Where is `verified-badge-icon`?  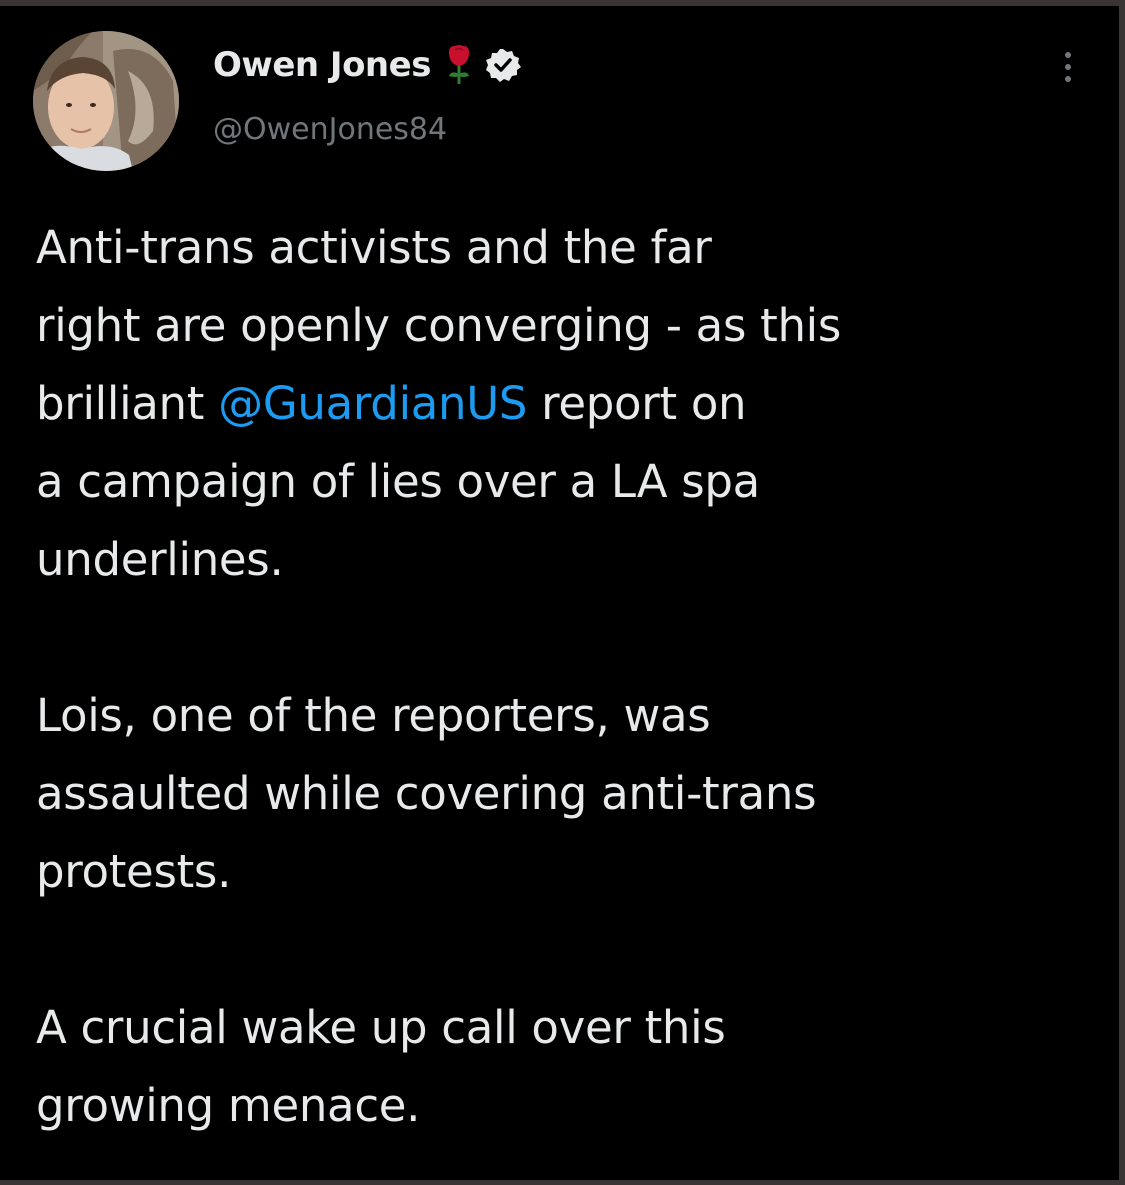
verified-badge-icon is located at coordinates (503, 65).